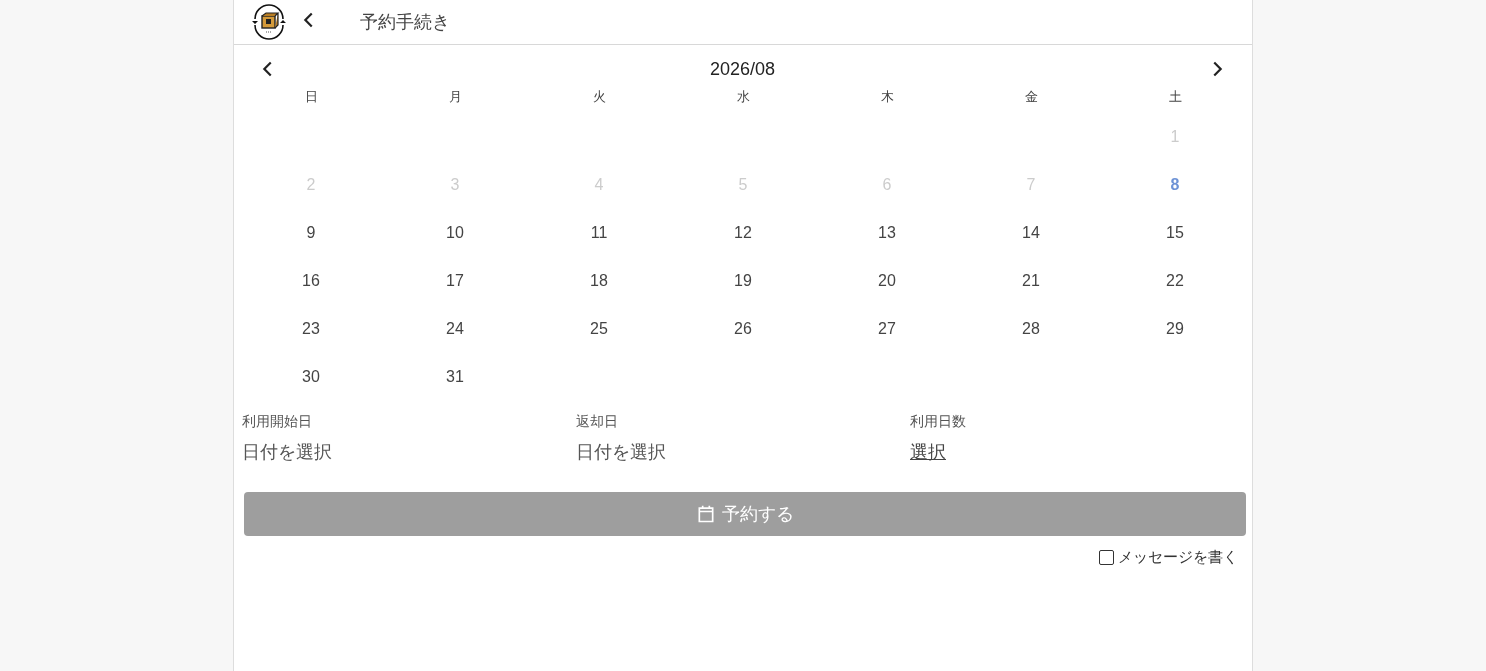 The image size is (1486, 671). What do you see at coordinates (597, 422) in the screenshot?
I see `field-label: 返却日` at bounding box center [597, 422].